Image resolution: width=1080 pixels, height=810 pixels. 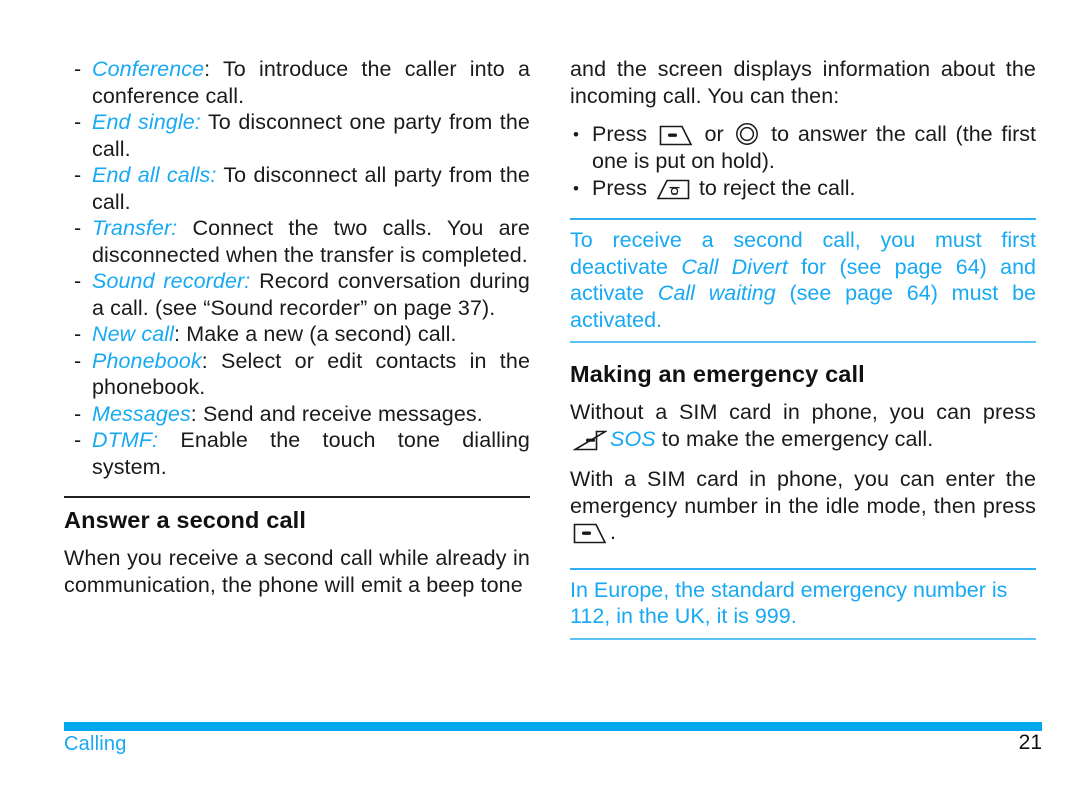 What do you see at coordinates (613, 532) in the screenshot?
I see `sim-part2: .` at bounding box center [613, 532].